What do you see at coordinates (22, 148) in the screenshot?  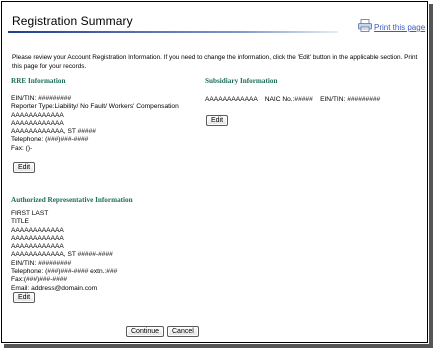 I see `rre-fax: Fax: ()-` at bounding box center [22, 148].